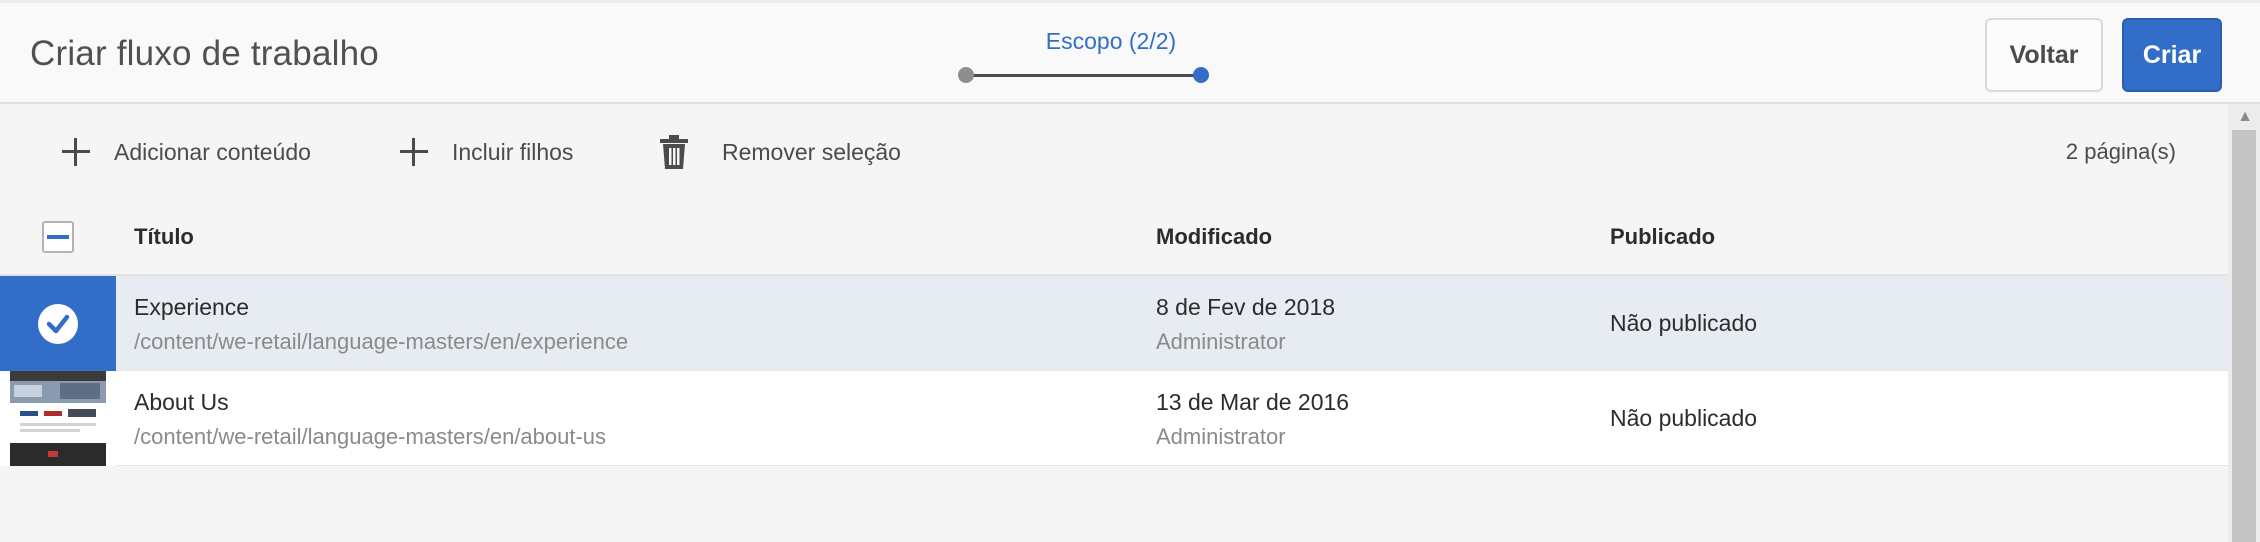 This screenshot has height=542, width=2260. What do you see at coordinates (1130, 1) in the screenshot?
I see `header-topline` at bounding box center [1130, 1].